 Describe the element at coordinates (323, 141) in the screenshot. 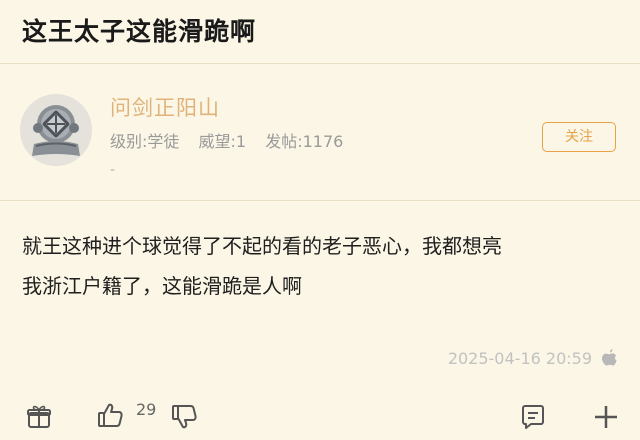

I see `posts-value: 1176` at that location.